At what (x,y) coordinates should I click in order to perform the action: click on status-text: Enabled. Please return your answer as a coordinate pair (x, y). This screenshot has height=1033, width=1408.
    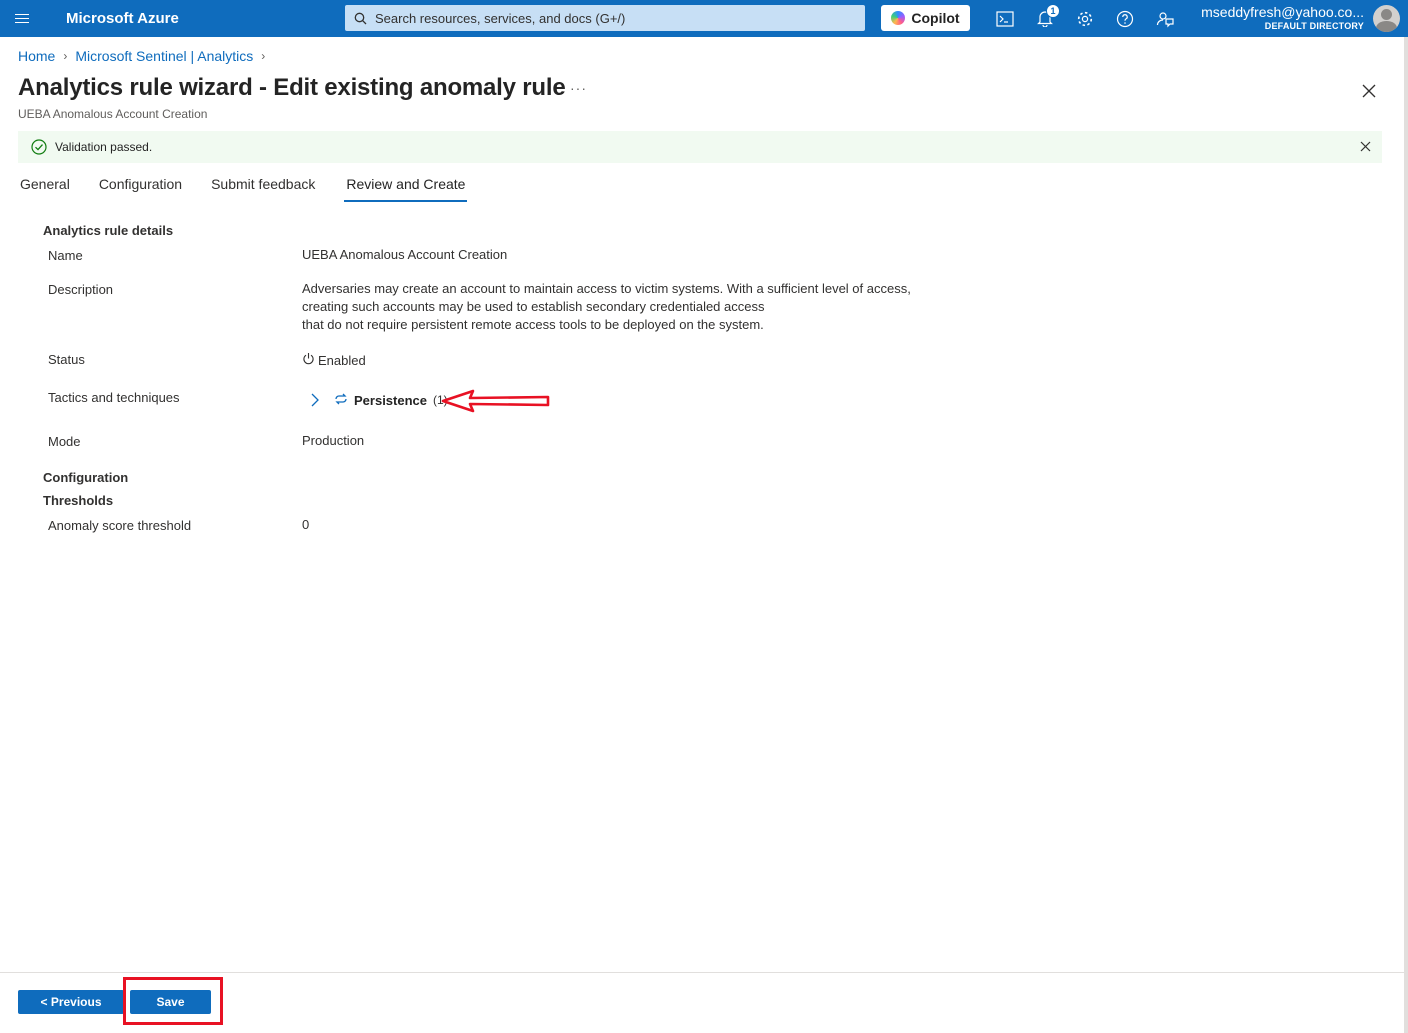
    Looking at the image, I should click on (342, 360).